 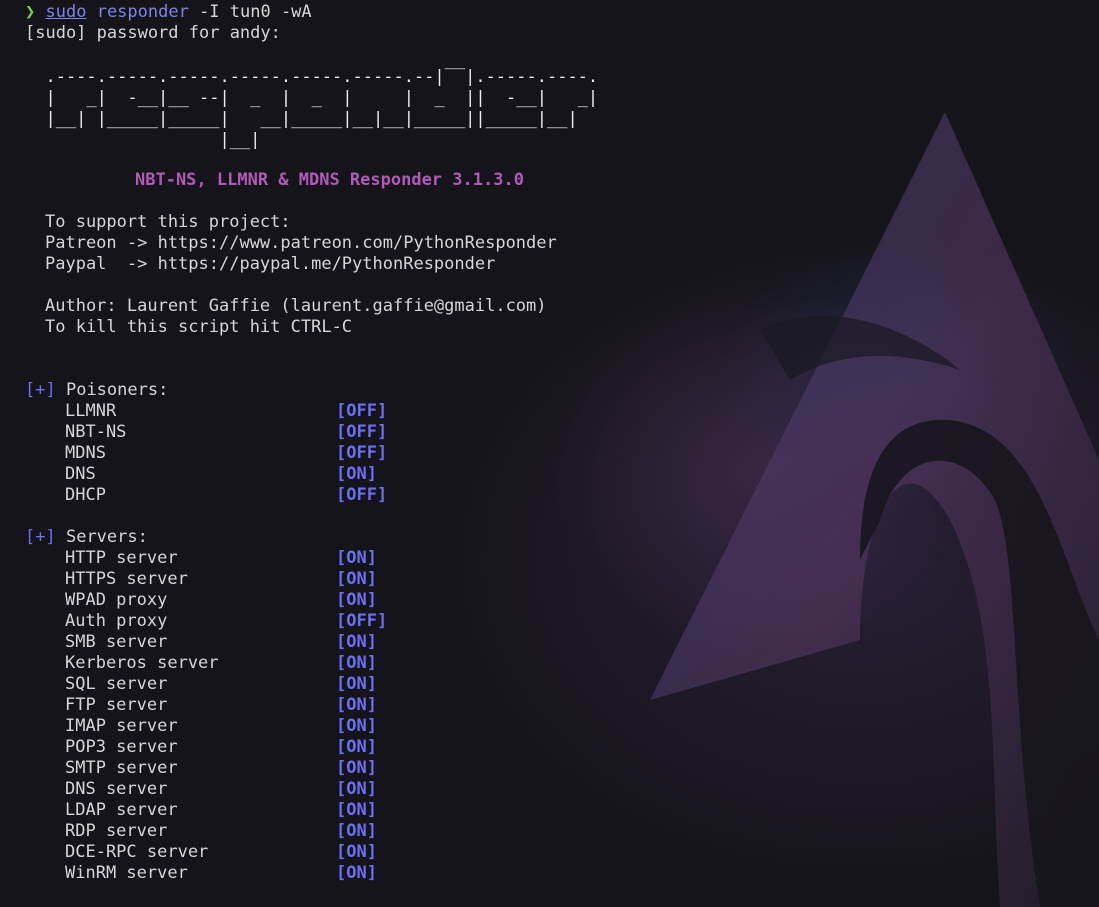 I want to click on server-name: HTTP server, so click(x=121, y=558).